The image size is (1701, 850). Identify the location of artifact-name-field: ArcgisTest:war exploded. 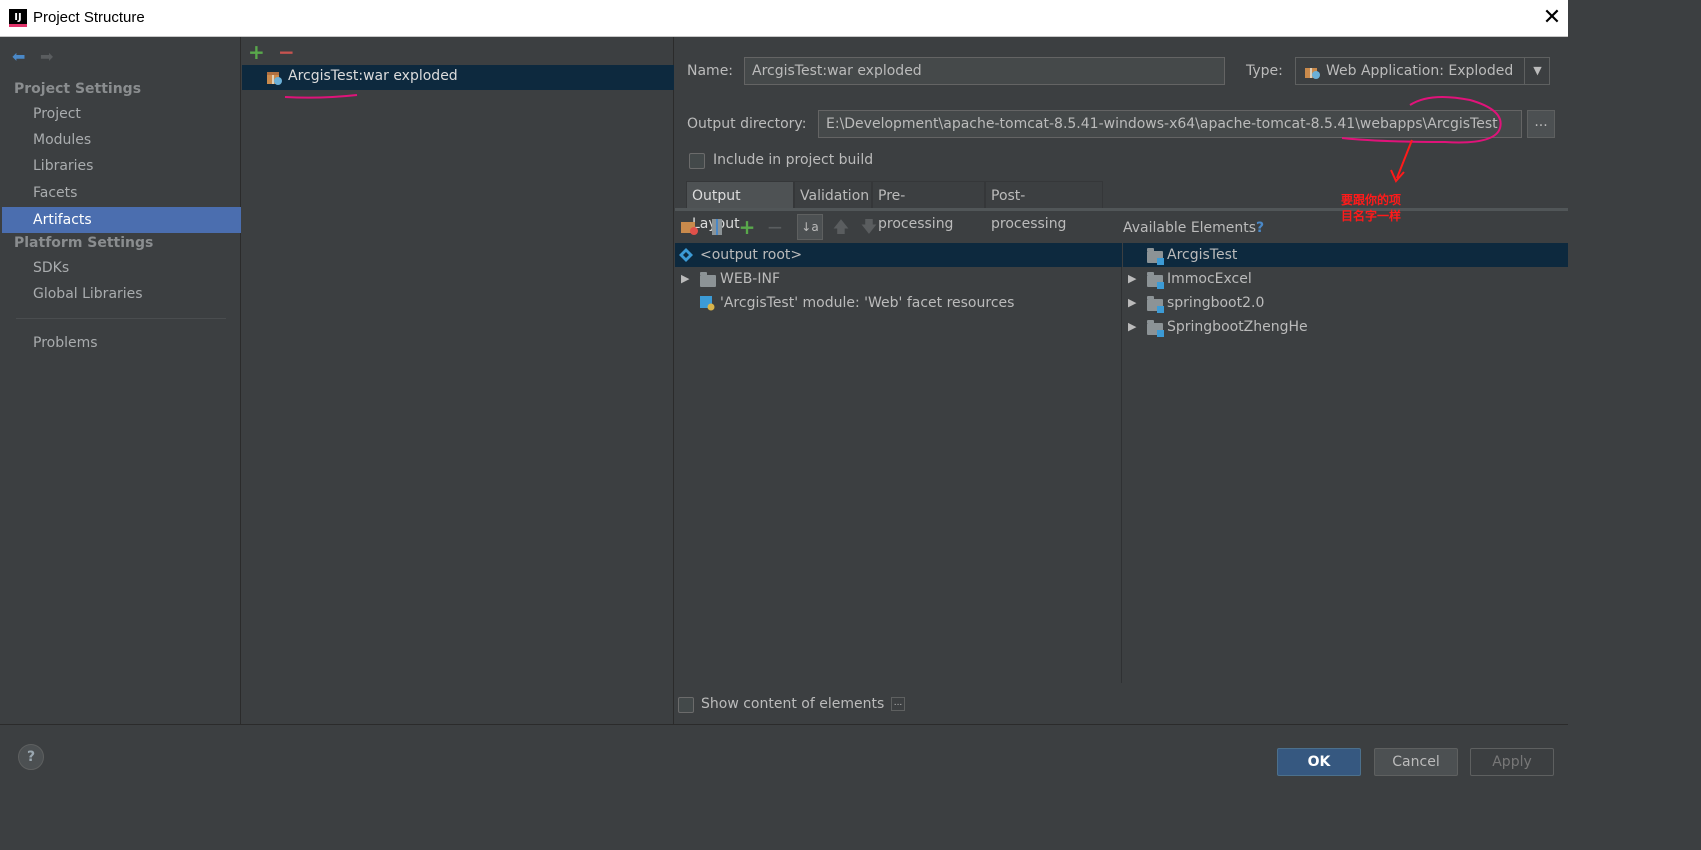
(984, 71).